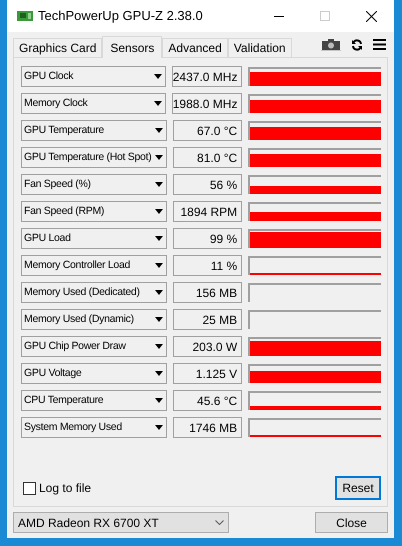 This screenshot has height=546, width=402. I want to click on sensor-value: 11 %, so click(207, 265).